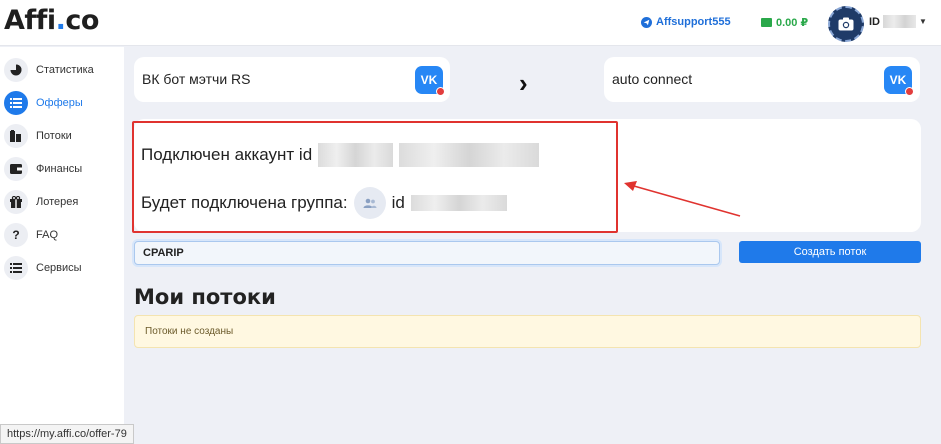  I want to click on bot-title: ВК бот мэтчи RS, so click(196, 79).